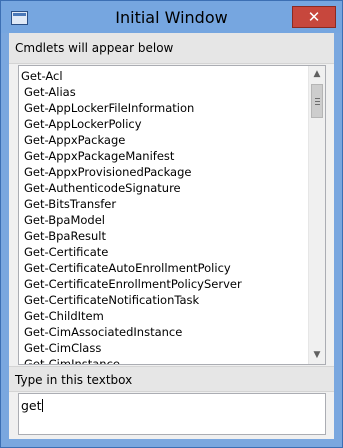 This screenshot has height=448, width=343. What do you see at coordinates (317, 74) in the screenshot?
I see `scroll-up-arrow-icon: ▲` at bounding box center [317, 74].